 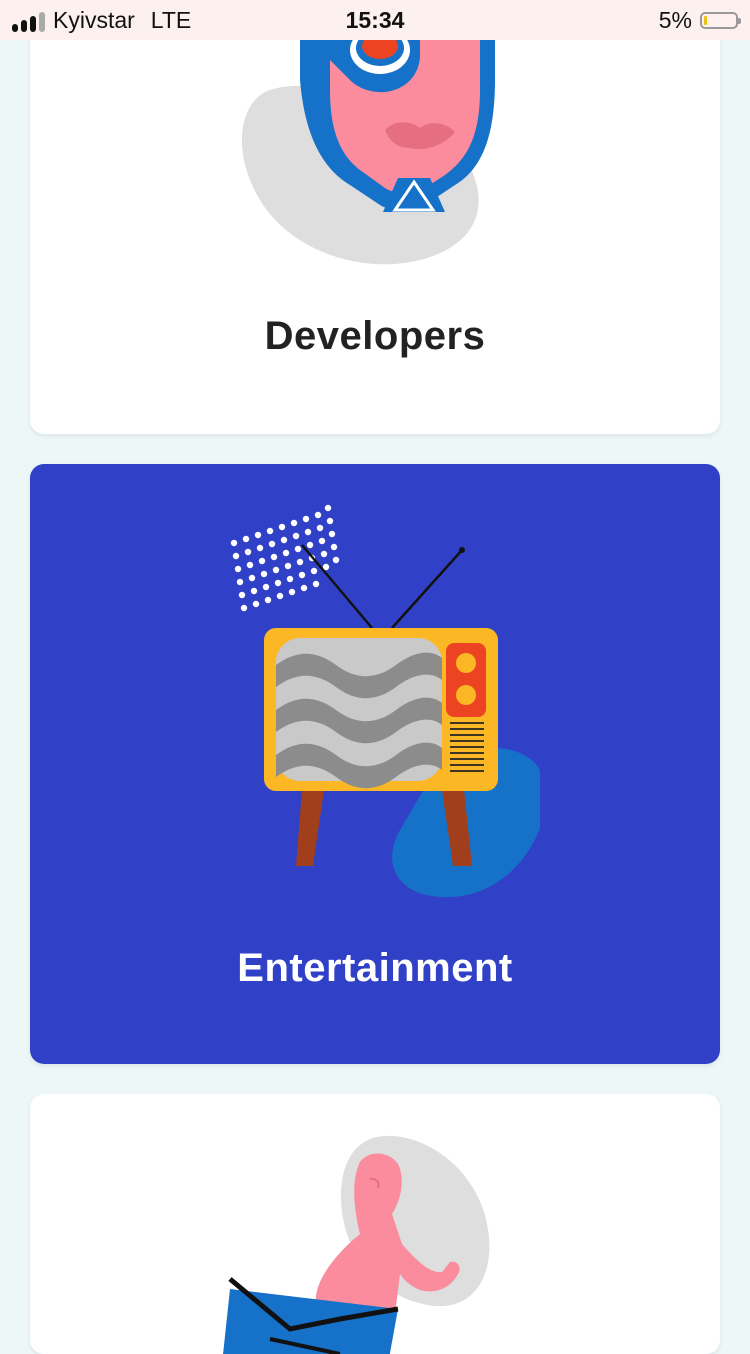 What do you see at coordinates (28, 20) in the screenshot?
I see `signal-strength-icon` at bounding box center [28, 20].